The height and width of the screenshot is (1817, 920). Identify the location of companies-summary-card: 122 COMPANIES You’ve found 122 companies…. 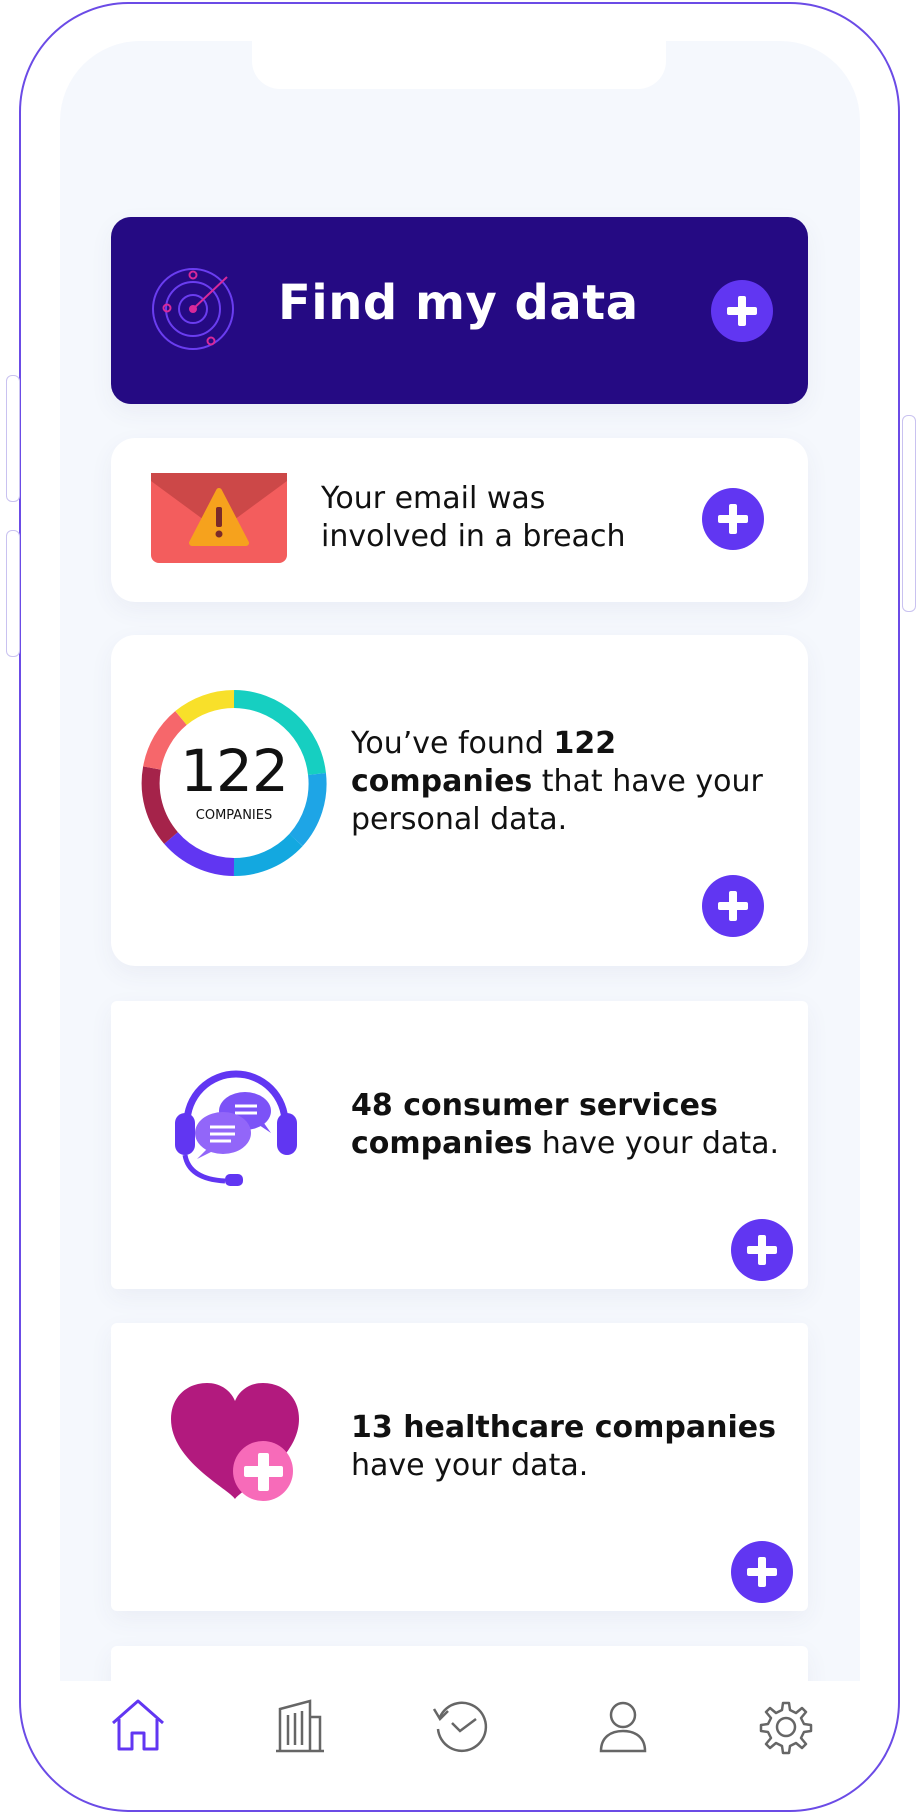
(459, 800).